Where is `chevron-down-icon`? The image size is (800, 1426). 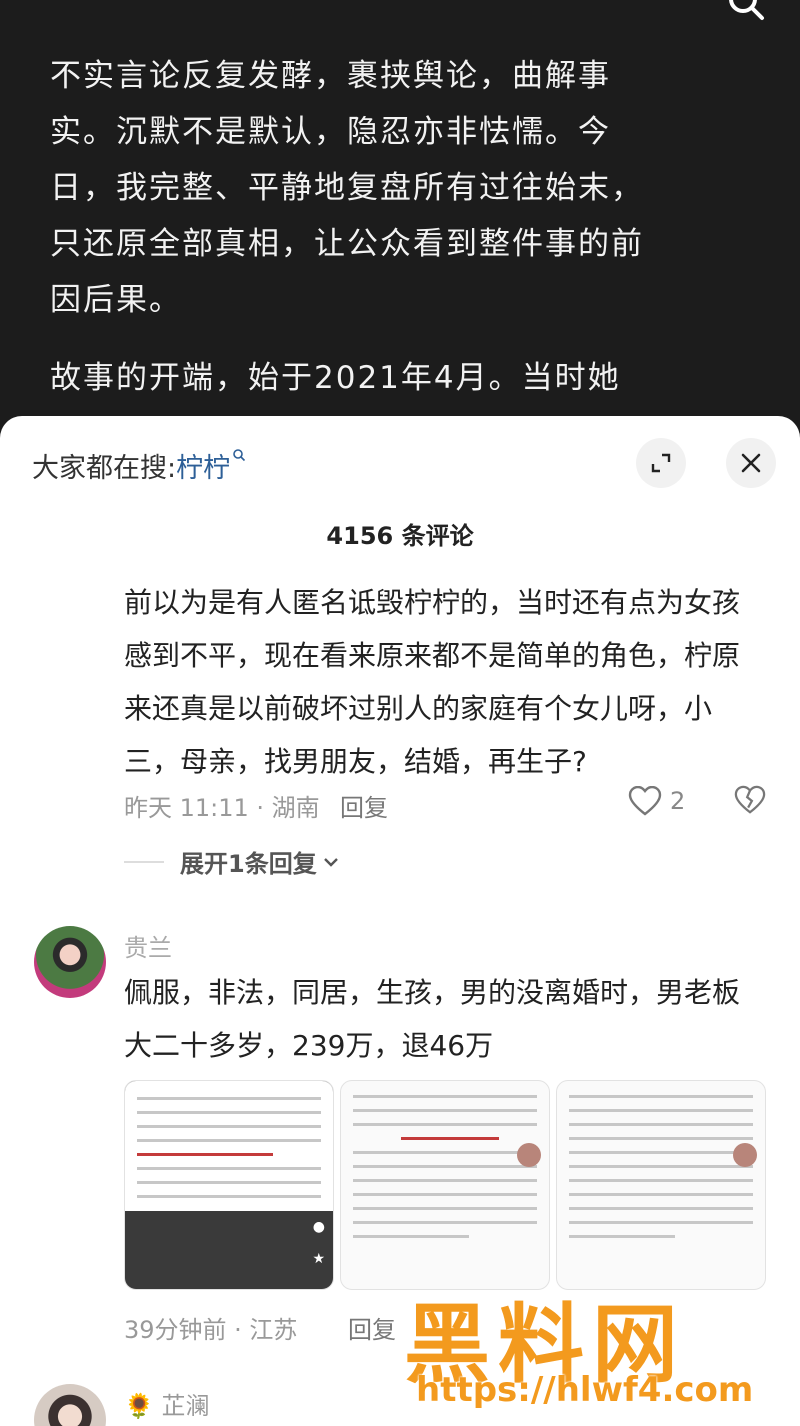 chevron-down-icon is located at coordinates (330, 862).